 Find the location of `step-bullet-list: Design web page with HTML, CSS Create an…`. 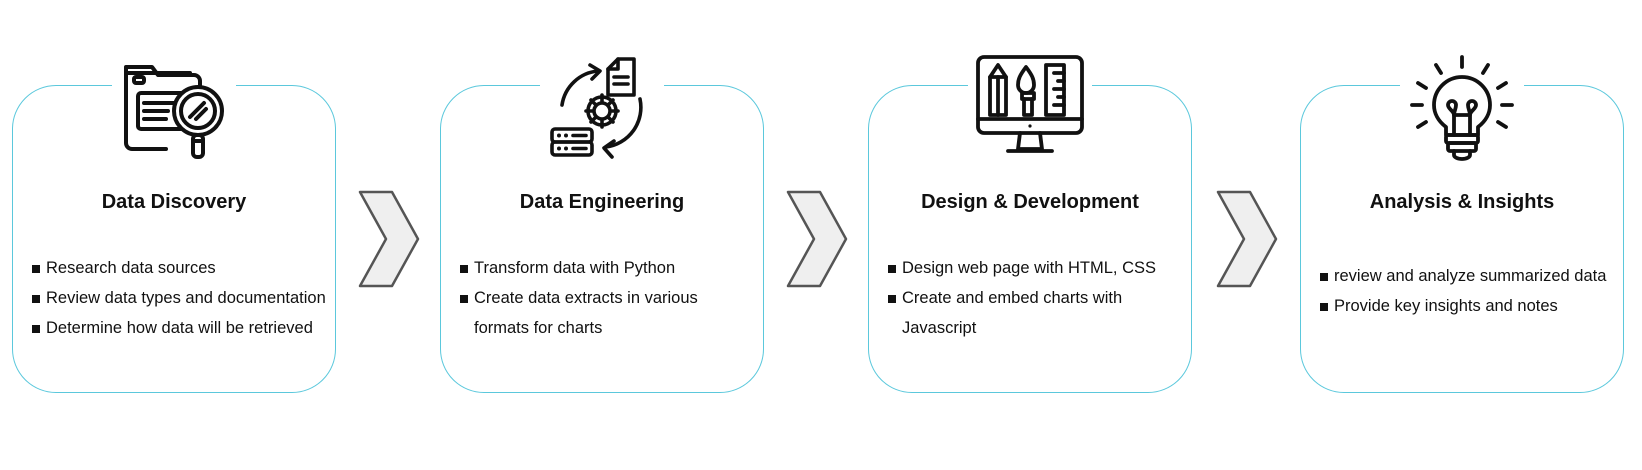

step-bullet-list: Design web page with HTML, CSS Create an… is located at coordinates (1036, 298).